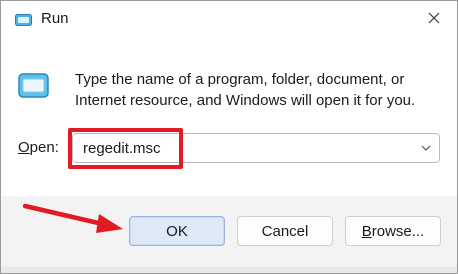  I want to click on cancel-button: Cancel, so click(285, 231).